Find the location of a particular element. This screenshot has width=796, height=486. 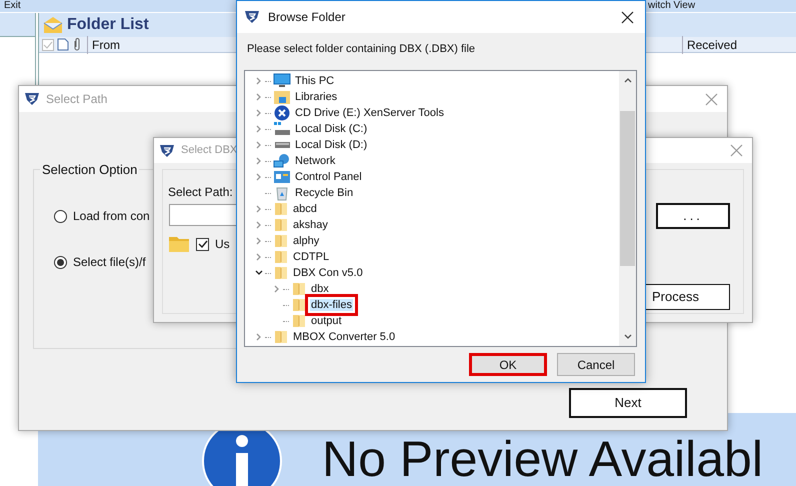

tree-item: akshay is located at coordinates (310, 224).